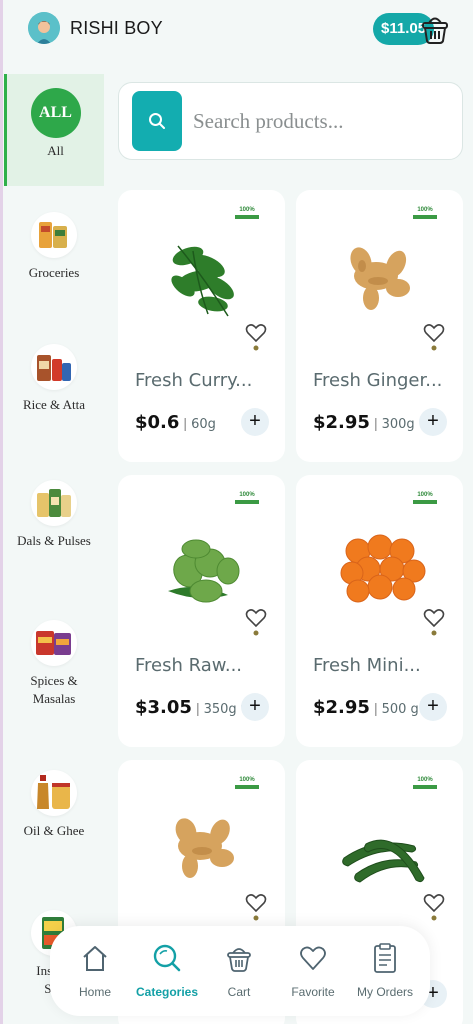  Describe the element at coordinates (54, 235) in the screenshot. I see `groceries-icon` at that location.